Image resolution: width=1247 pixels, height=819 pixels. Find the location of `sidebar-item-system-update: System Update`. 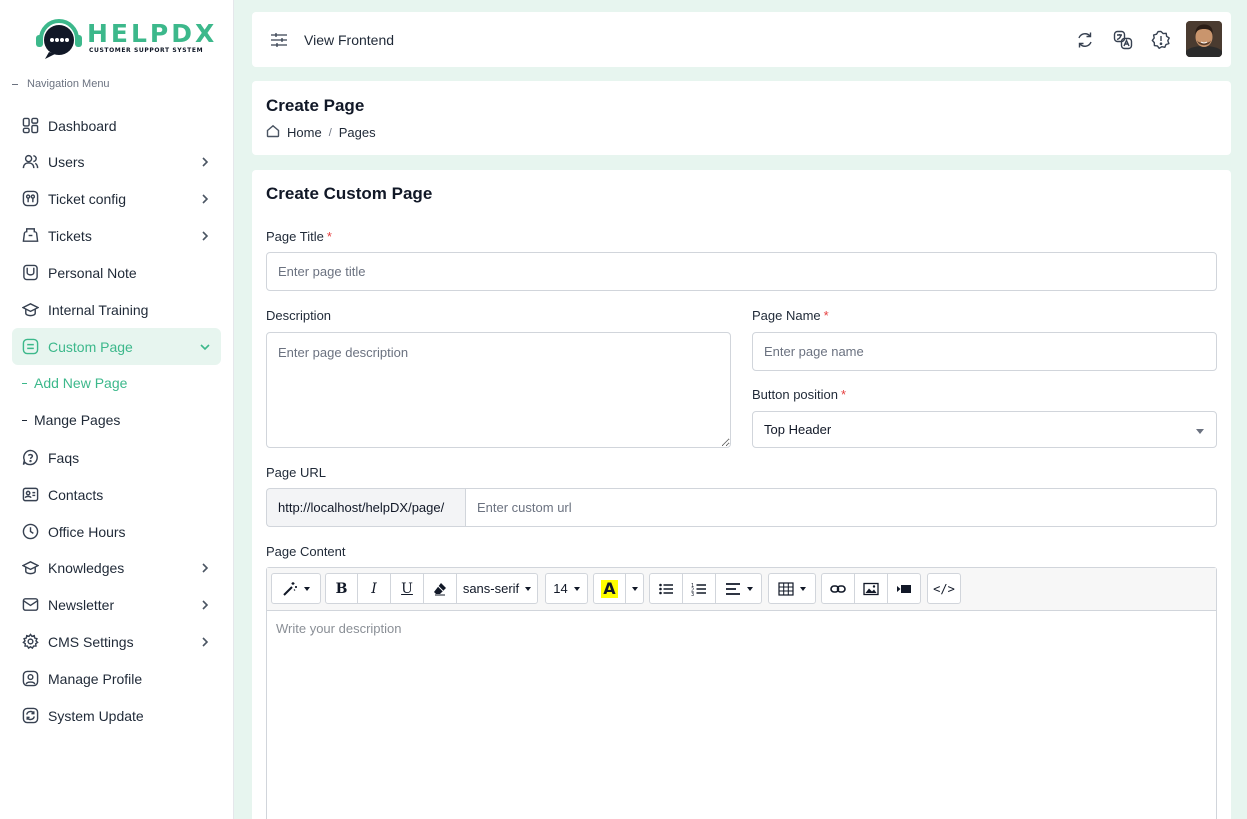

sidebar-item-system-update: System Update is located at coordinates (116, 715).